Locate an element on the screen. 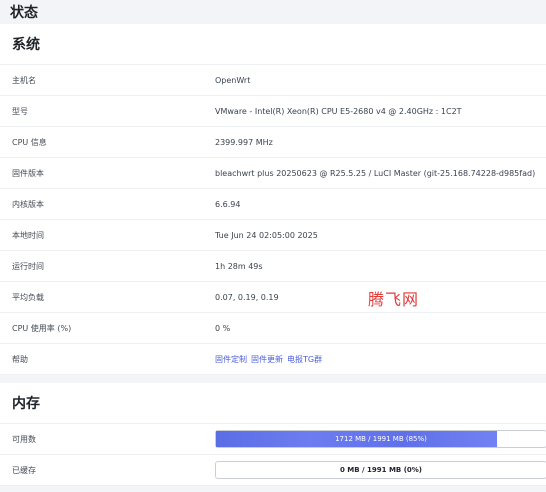 The width and height of the screenshot is (546, 492). row-label: 可用数 is located at coordinates (24, 439).